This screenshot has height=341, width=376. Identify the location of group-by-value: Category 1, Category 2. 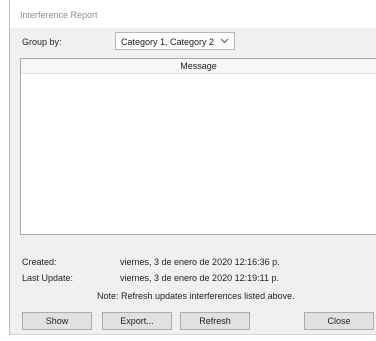
(168, 42).